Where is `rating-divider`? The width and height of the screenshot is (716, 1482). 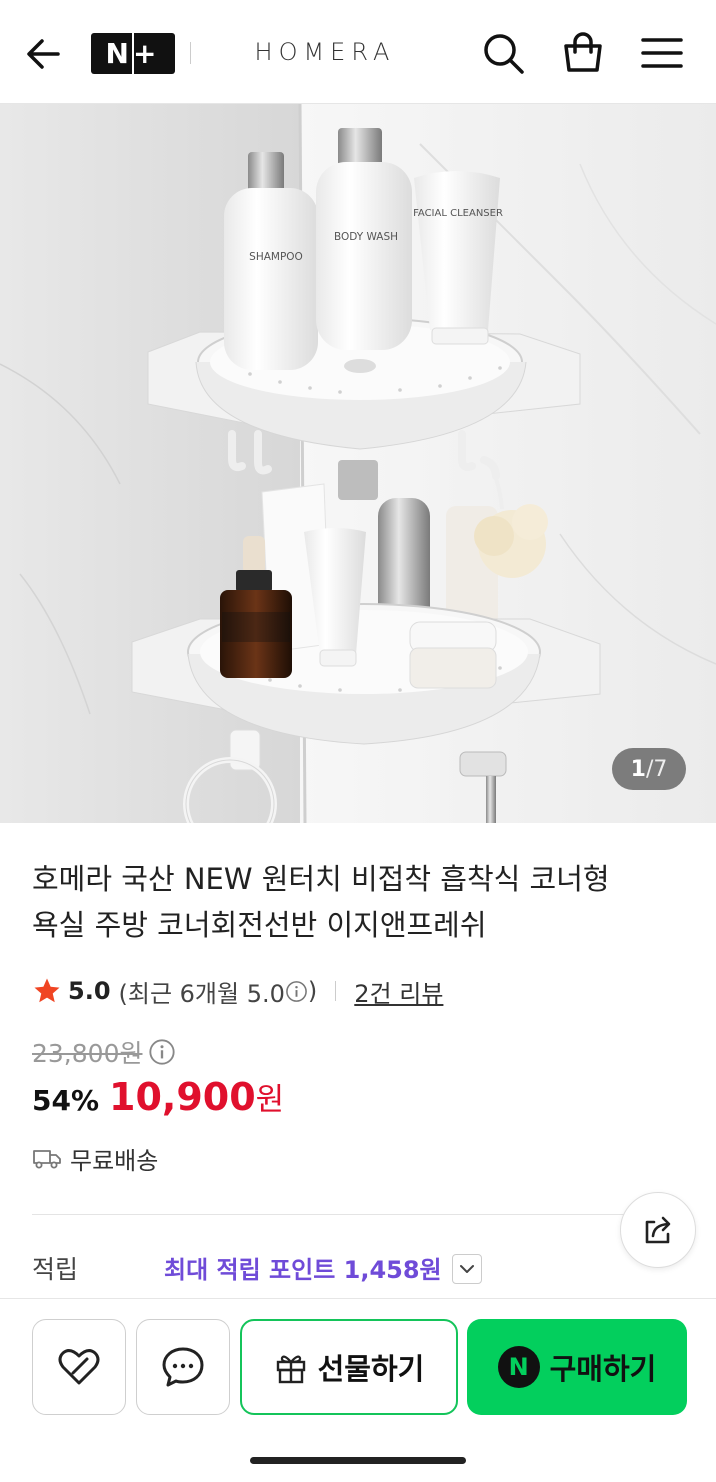 rating-divider is located at coordinates (336, 991).